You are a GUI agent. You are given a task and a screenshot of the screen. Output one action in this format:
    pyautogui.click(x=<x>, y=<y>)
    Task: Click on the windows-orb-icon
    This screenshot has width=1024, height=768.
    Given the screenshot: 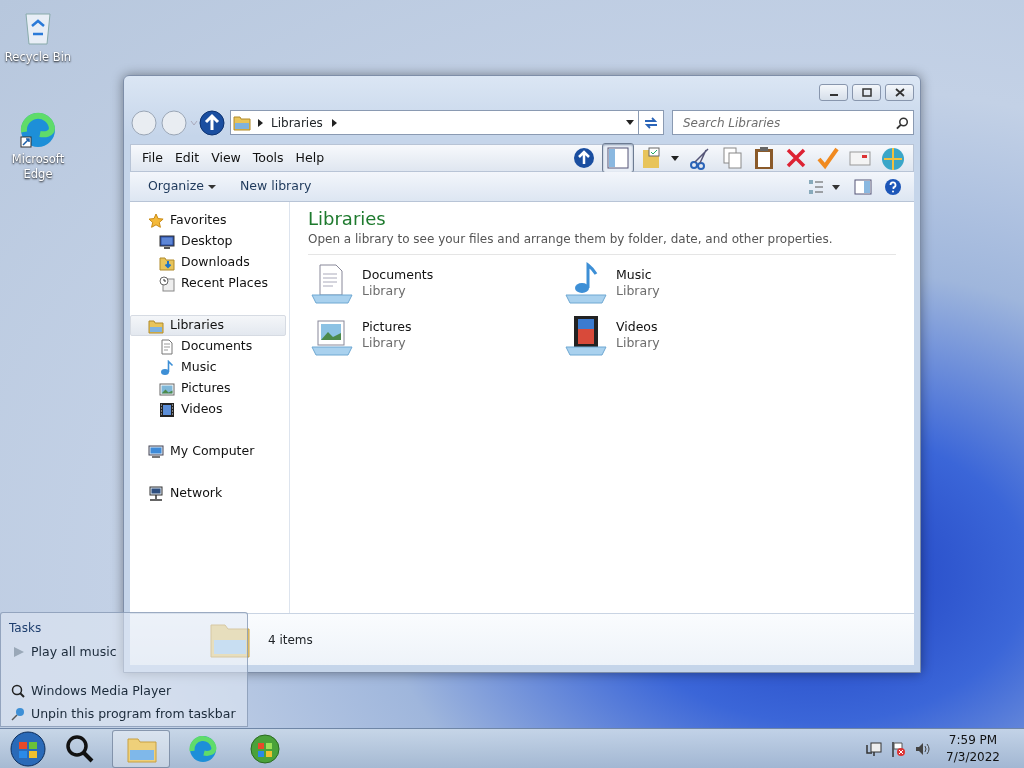 What is the action you would take?
    pyautogui.click(x=265, y=748)
    